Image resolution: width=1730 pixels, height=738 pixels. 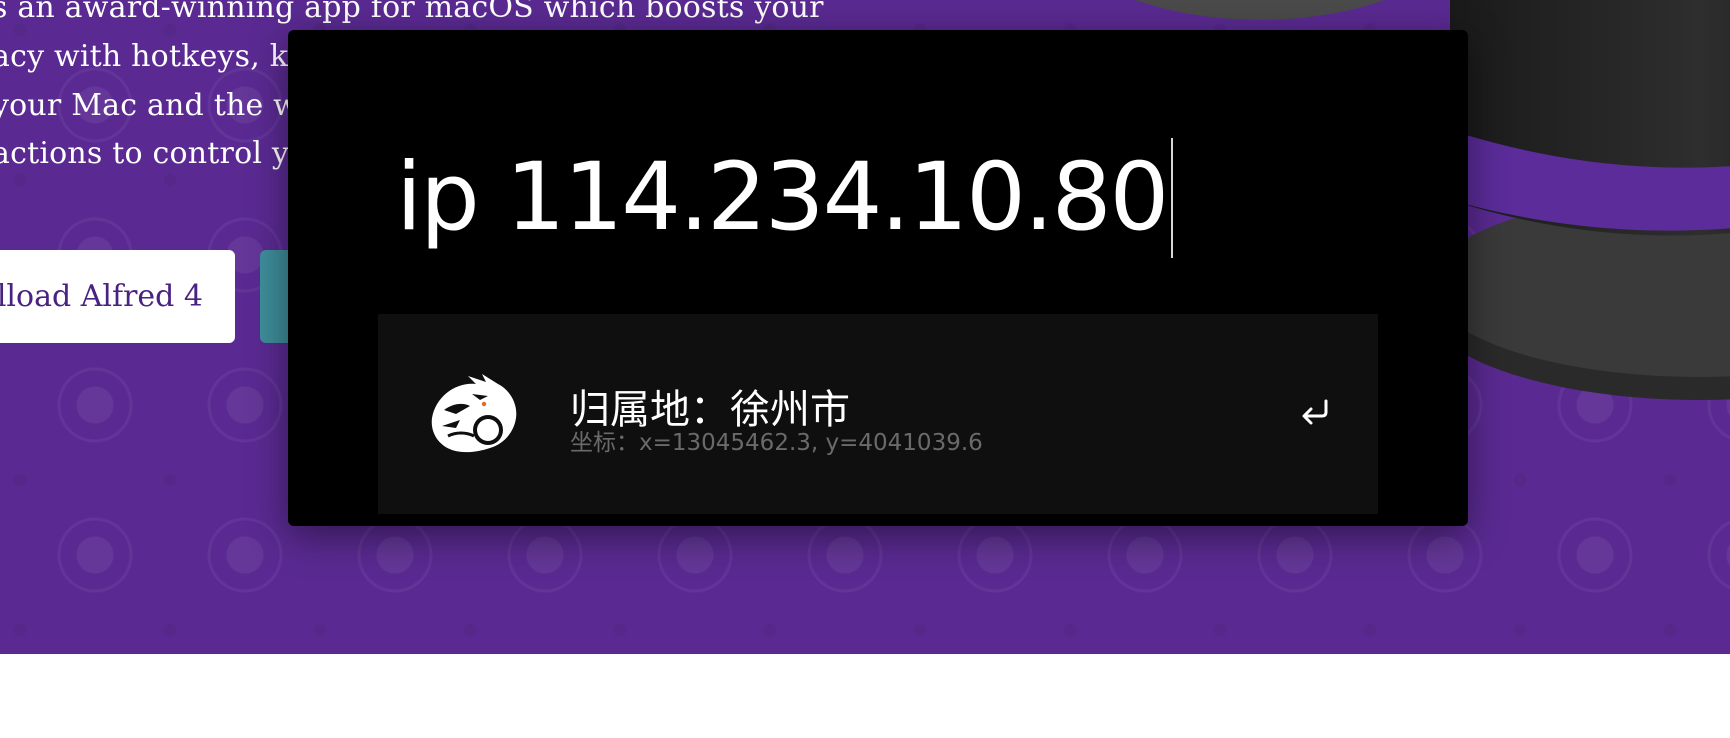 I want to click on download-alfred-button: lload Alfred 4, so click(x=117, y=296).